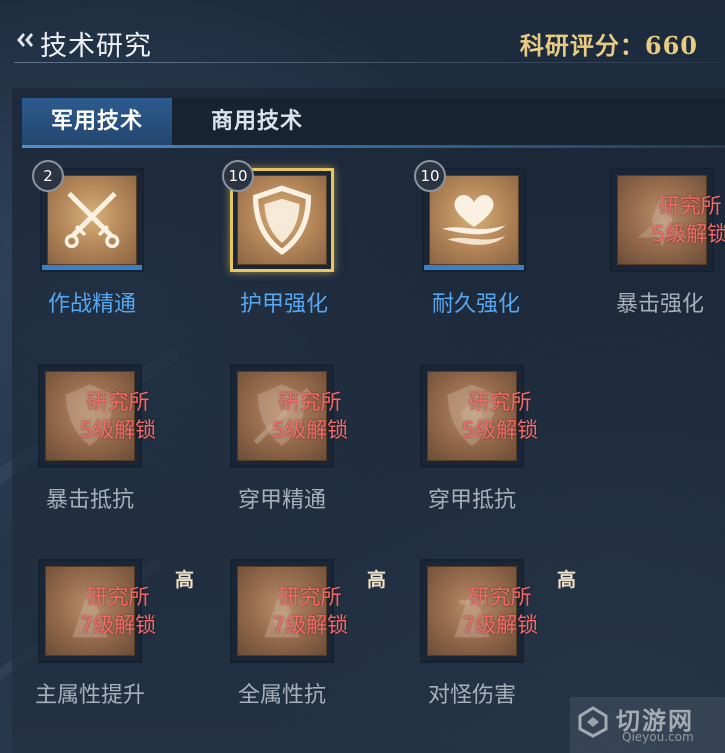 This screenshot has height=753, width=725. I want to click on back-button, so click(25, 40).